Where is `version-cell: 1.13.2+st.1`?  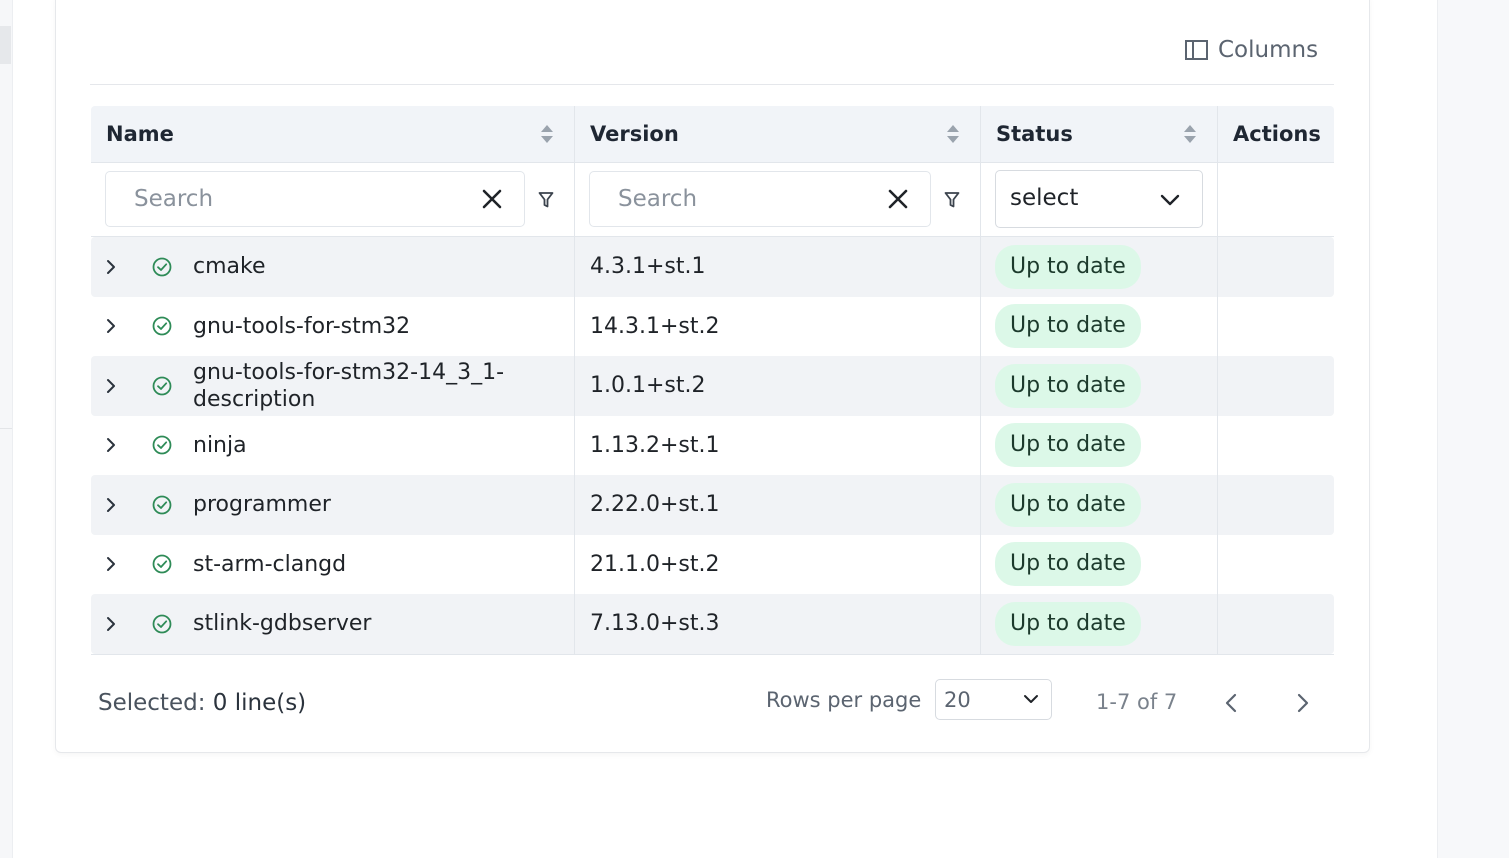
version-cell: 1.13.2+st.1 is located at coordinates (777, 445).